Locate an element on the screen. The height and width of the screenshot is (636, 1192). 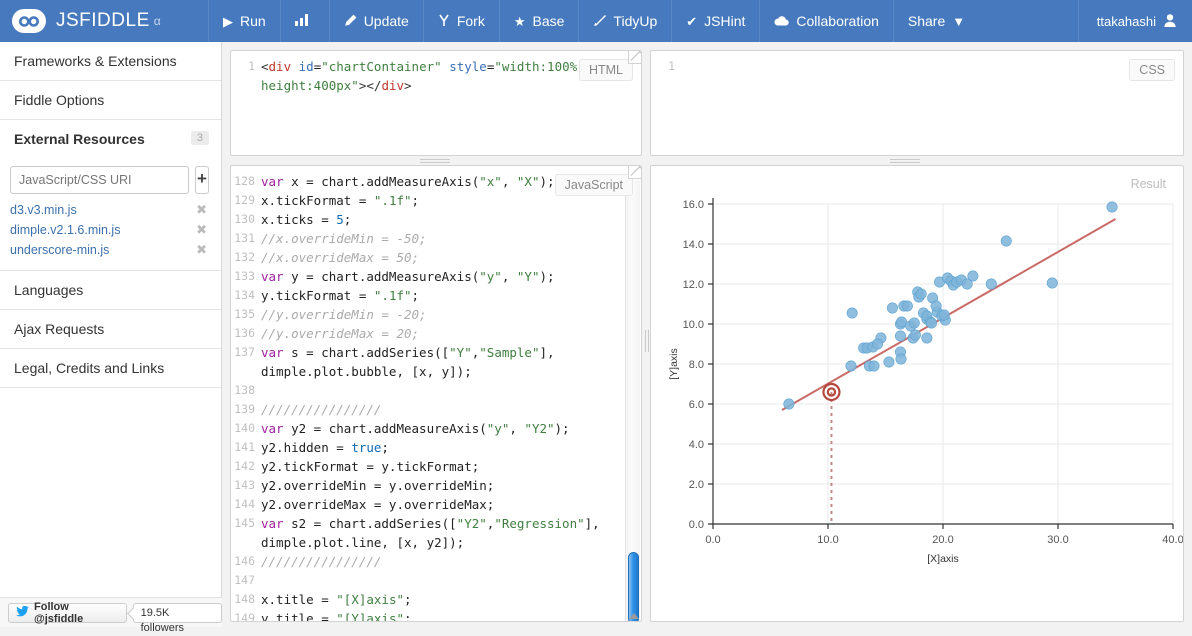
code-token: //////////////// is located at coordinates (321, 409).